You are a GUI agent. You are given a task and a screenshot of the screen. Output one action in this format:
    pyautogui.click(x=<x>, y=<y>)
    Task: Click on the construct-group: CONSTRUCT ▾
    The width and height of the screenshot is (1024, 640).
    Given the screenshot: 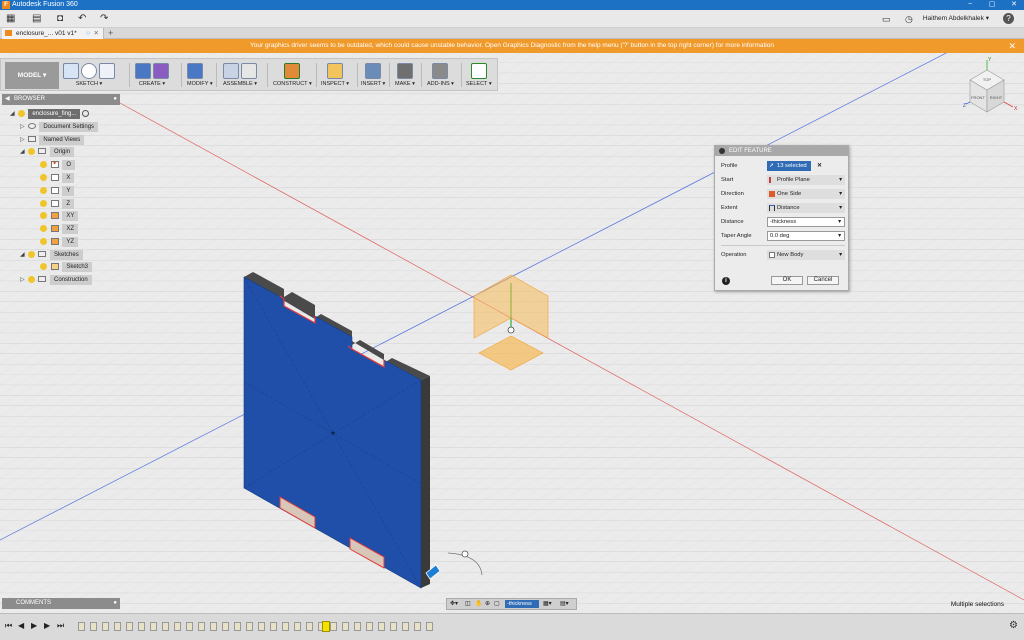 What is the action you would take?
    pyautogui.click(x=292, y=76)
    